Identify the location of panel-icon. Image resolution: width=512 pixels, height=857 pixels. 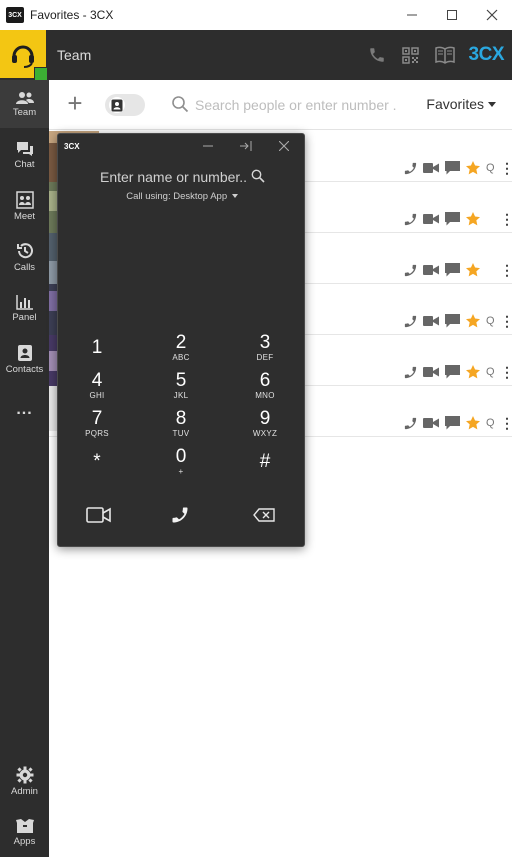
(24, 302).